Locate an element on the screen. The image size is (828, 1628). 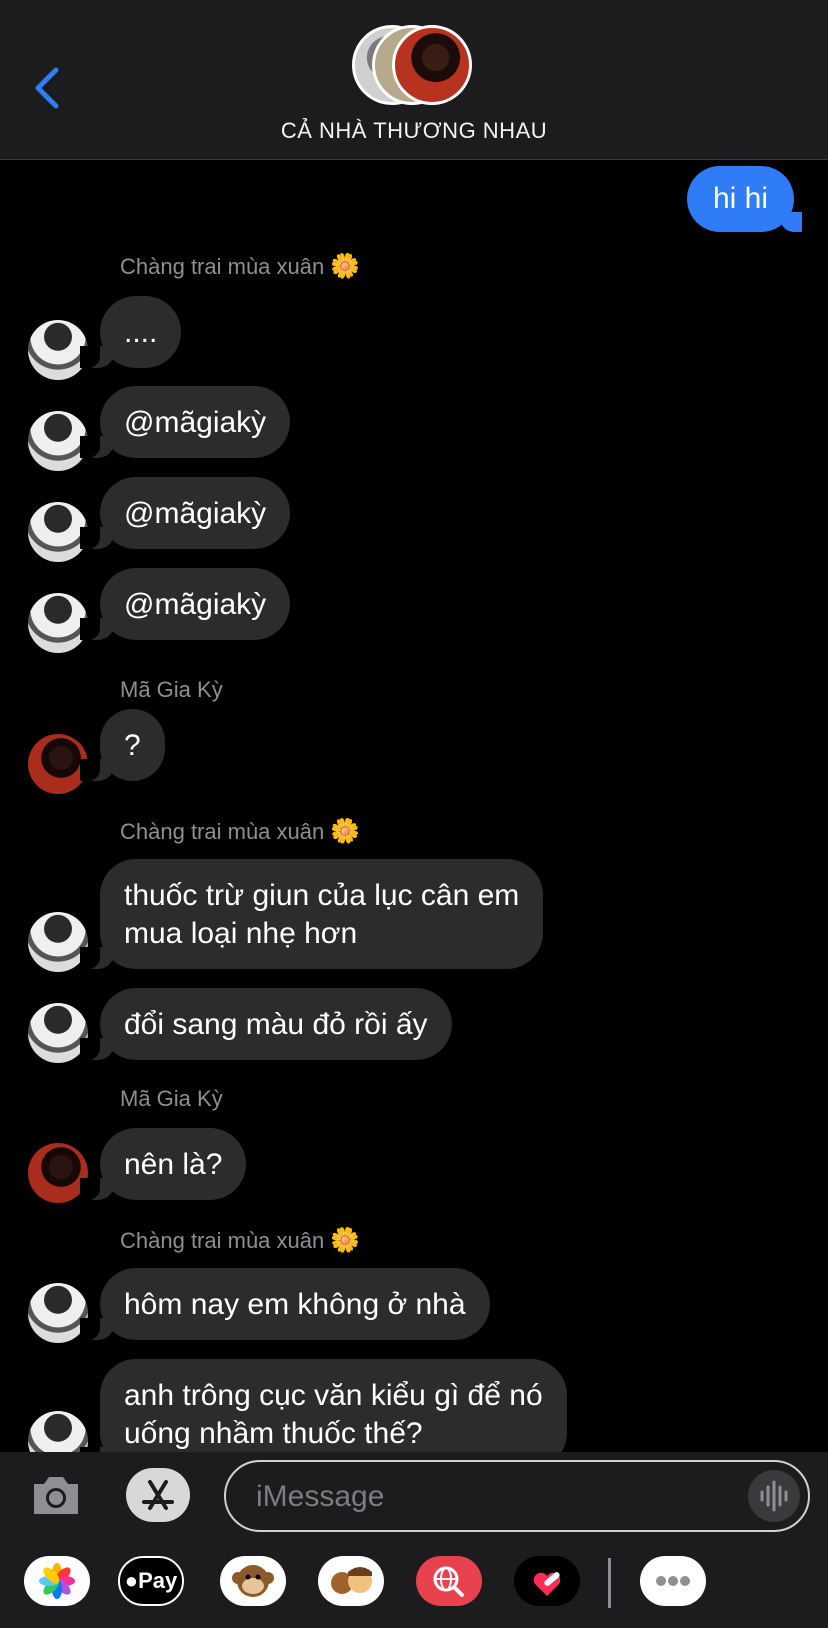
memoji-icon is located at coordinates (351, 1580).